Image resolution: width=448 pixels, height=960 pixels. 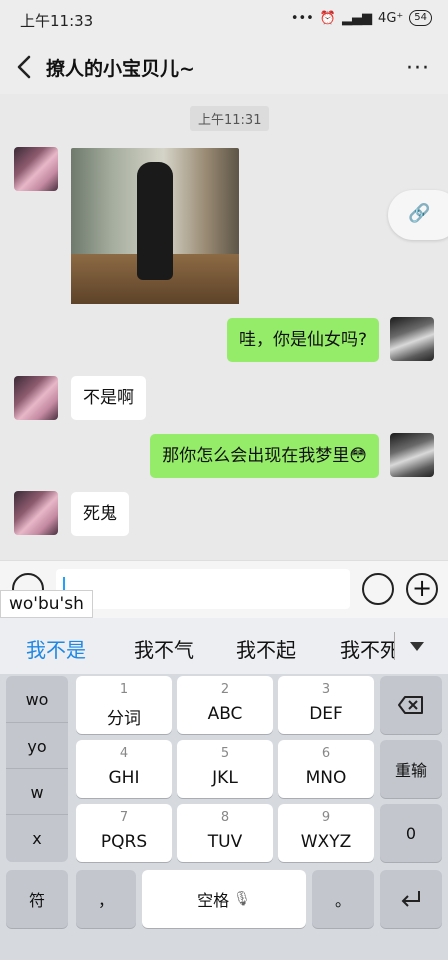 I want to click on key-2: 2 ABC, so click(x=225, y=705).